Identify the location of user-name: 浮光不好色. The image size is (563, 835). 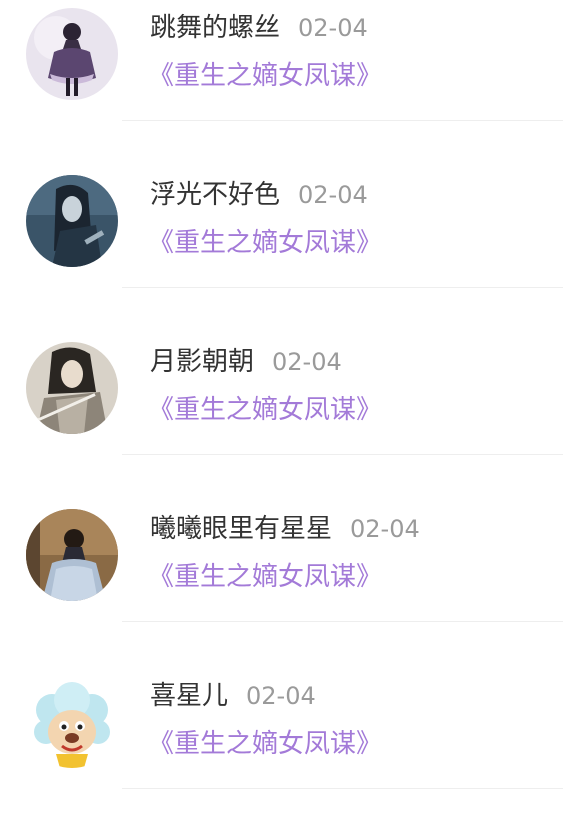
(215, 195).